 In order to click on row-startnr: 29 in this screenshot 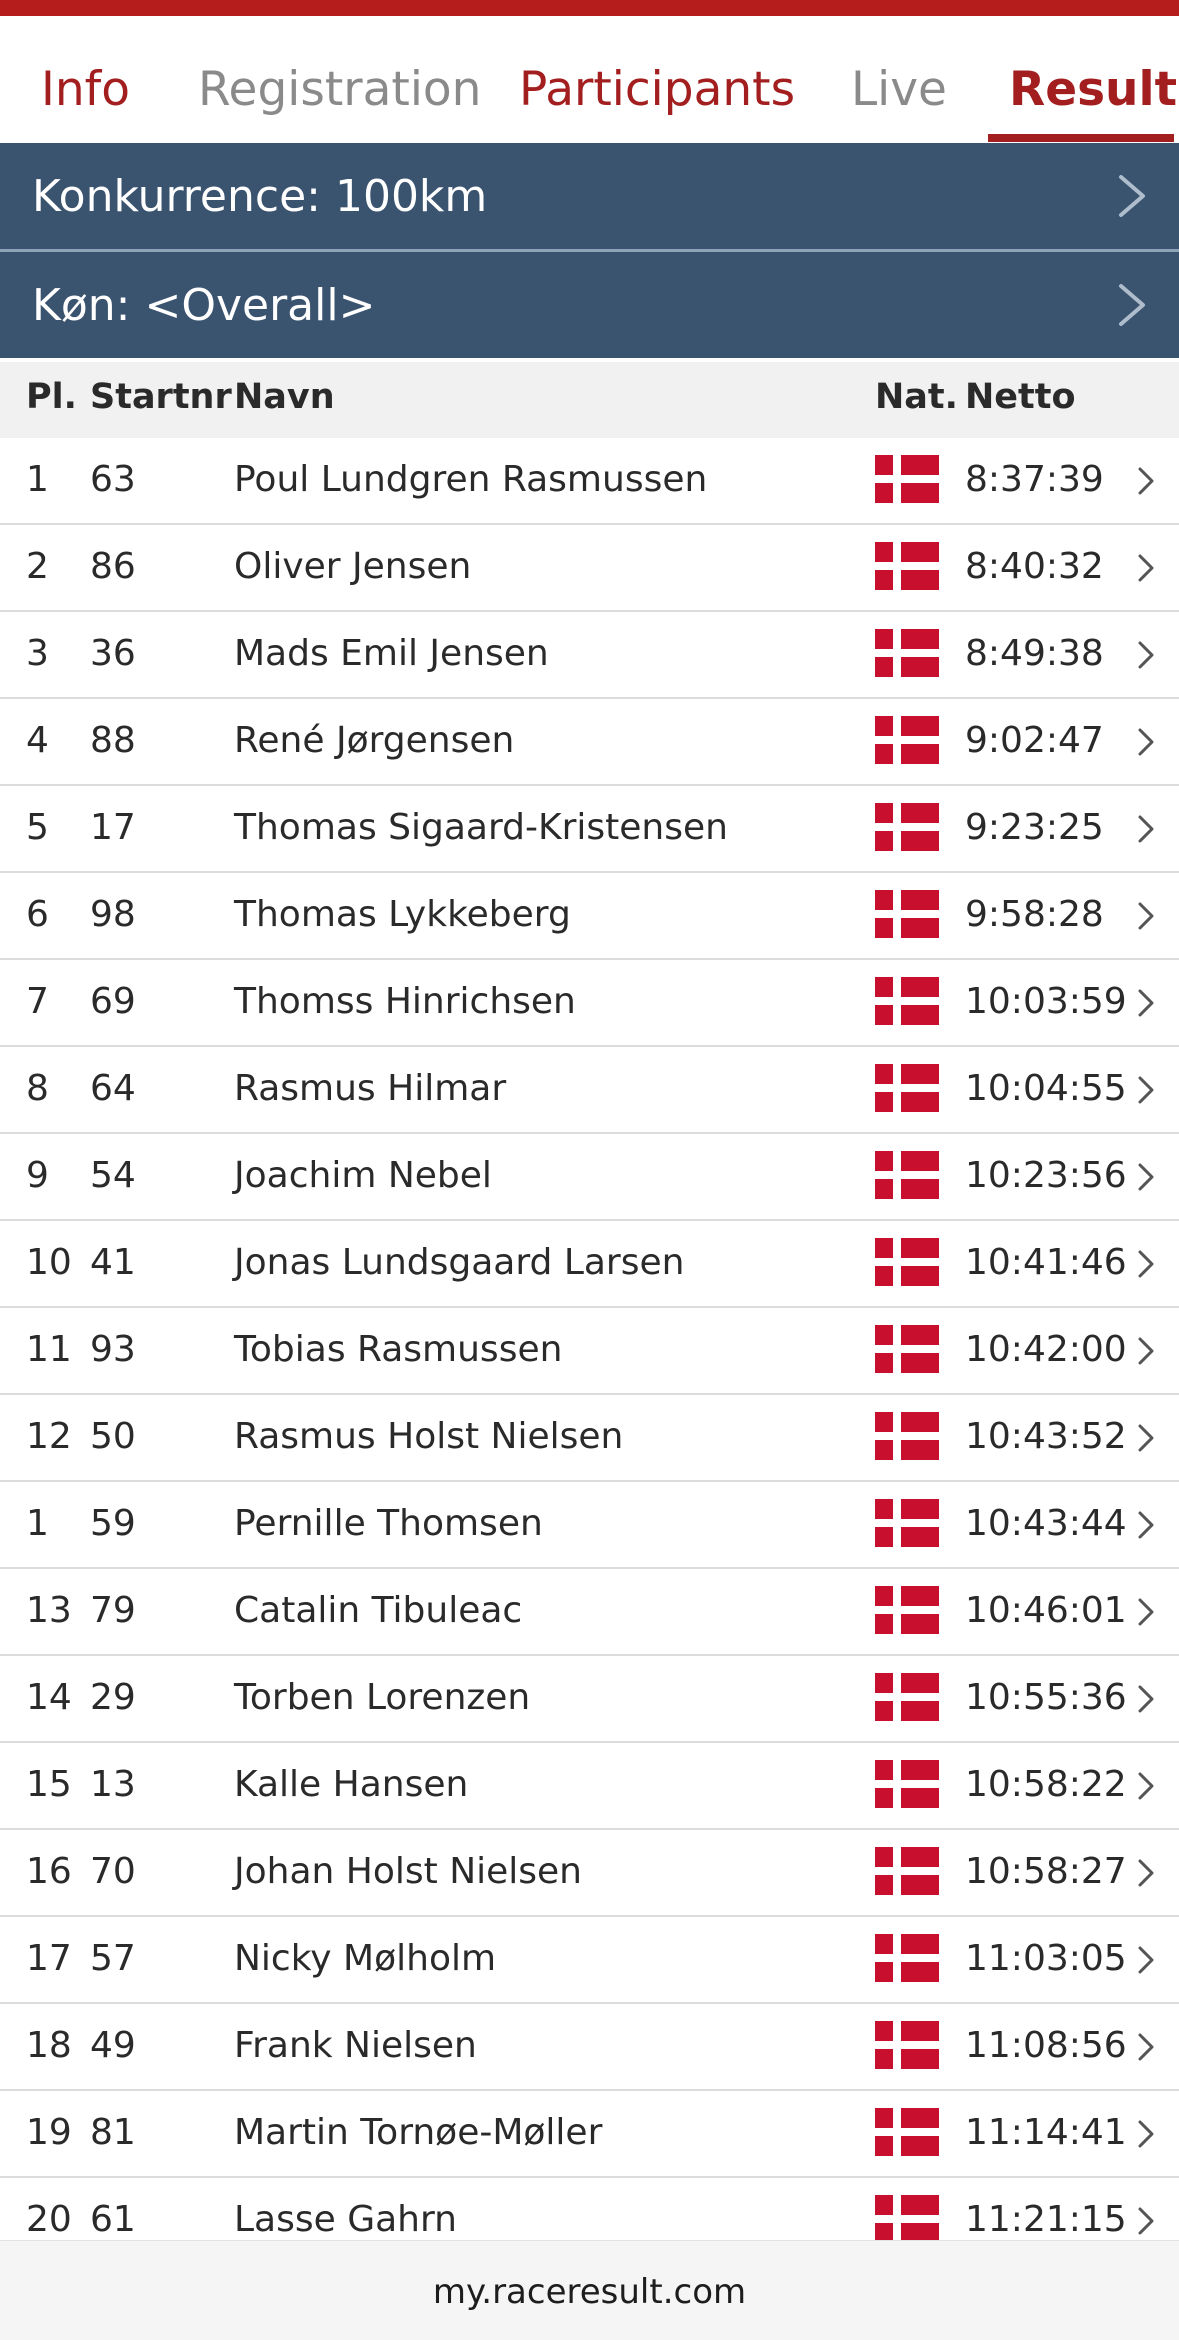, I will do `click(113, 1697)`.